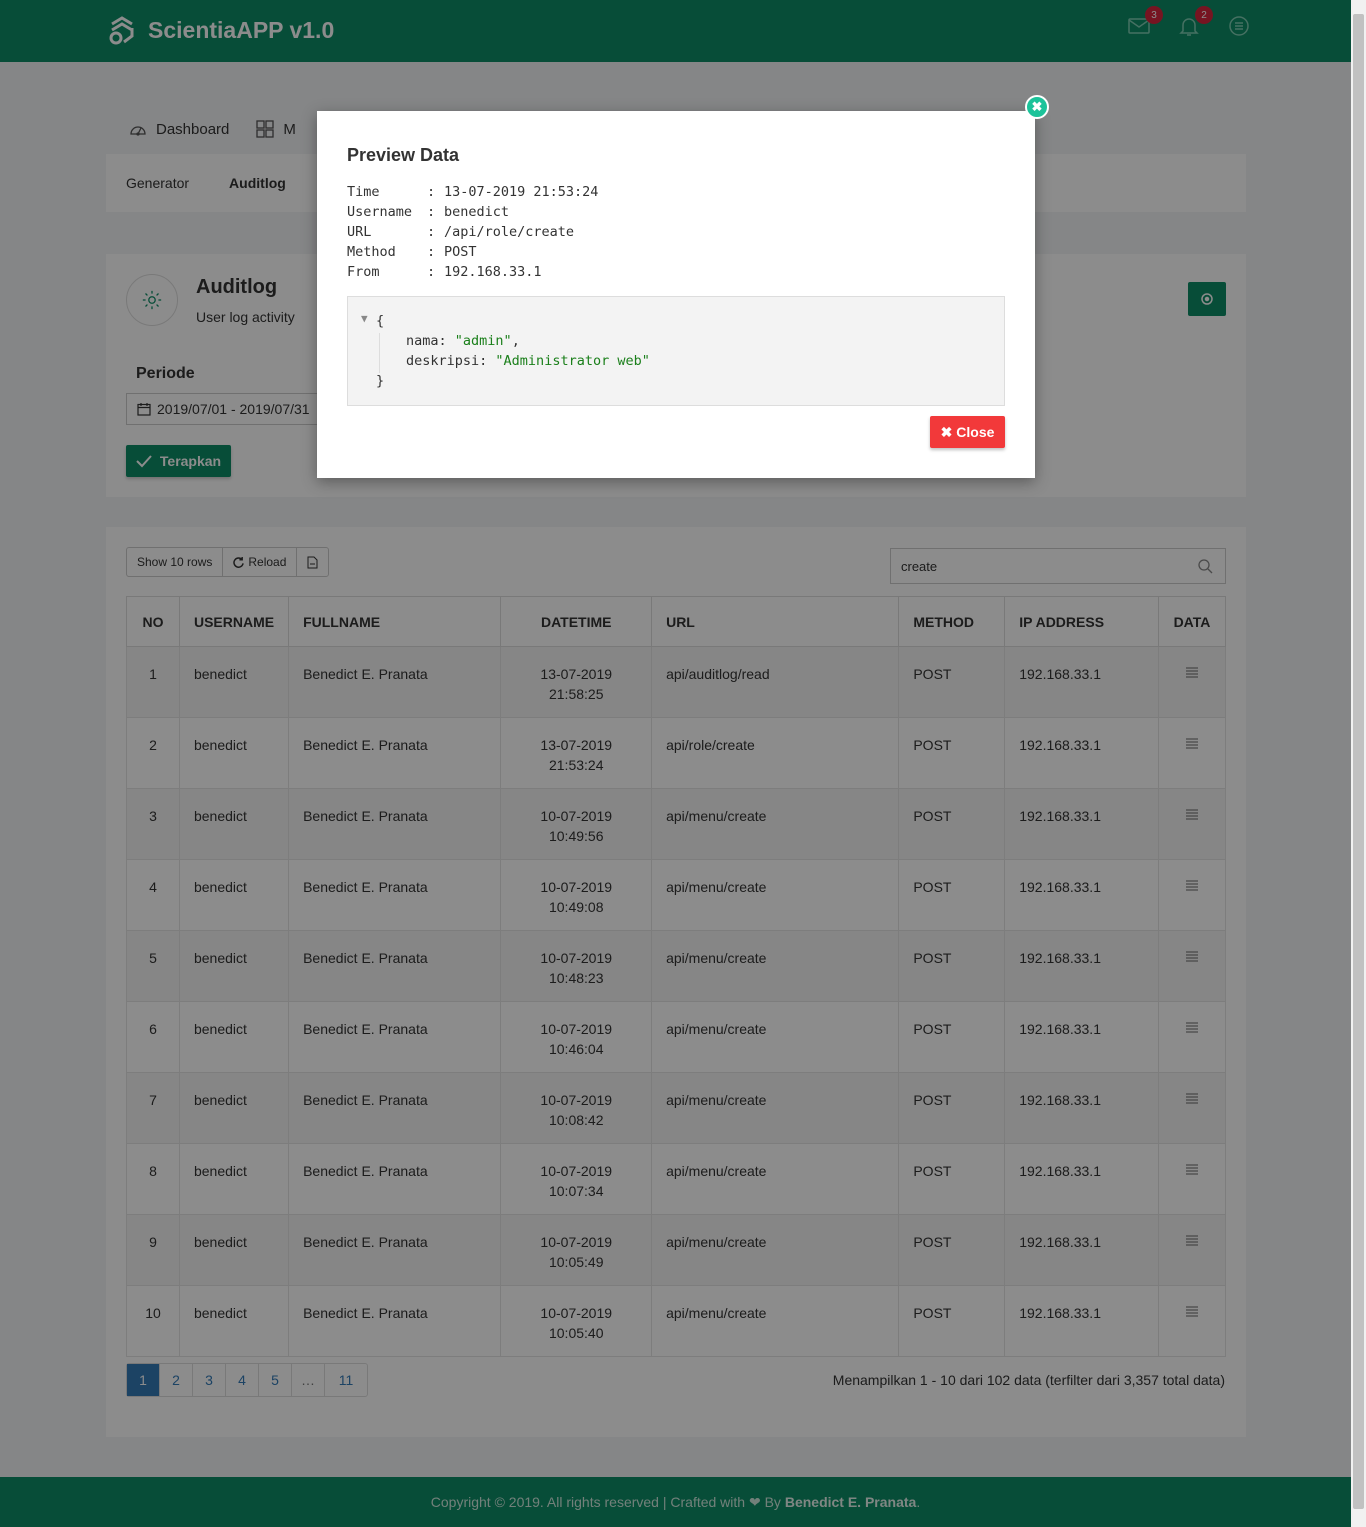  Describe the element at coordinates (509, 232) in the screenshot. I see `field-value: /api/role/create` at that location.